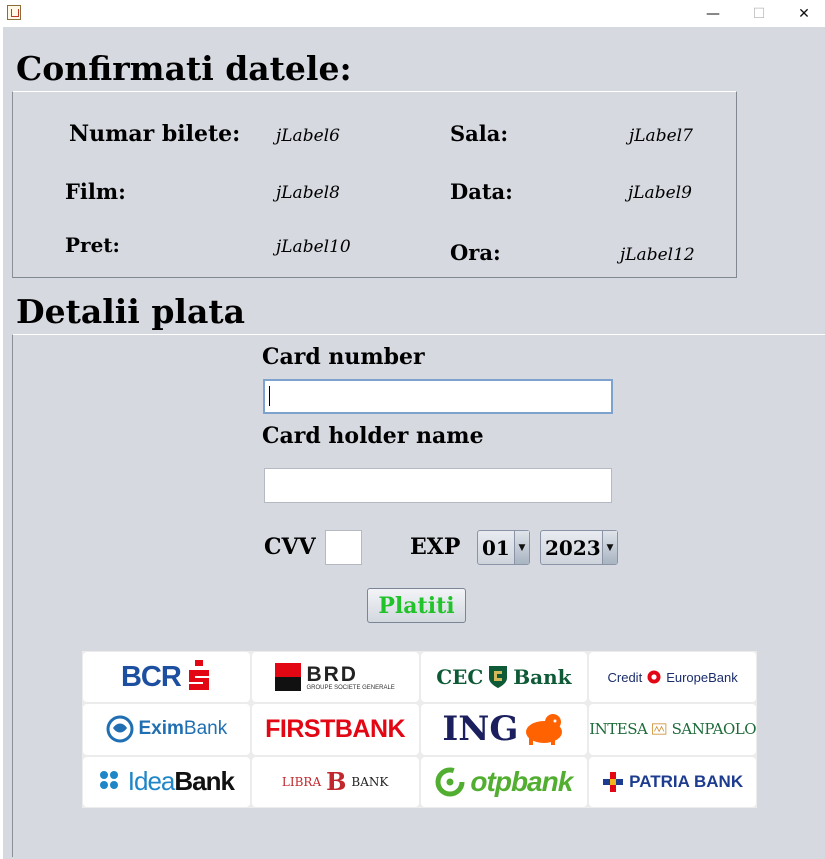  What do you see at coordinates (308, 193) in the screenshot?
I see `film-value: jLabel8` at bounding box center [308, 193].